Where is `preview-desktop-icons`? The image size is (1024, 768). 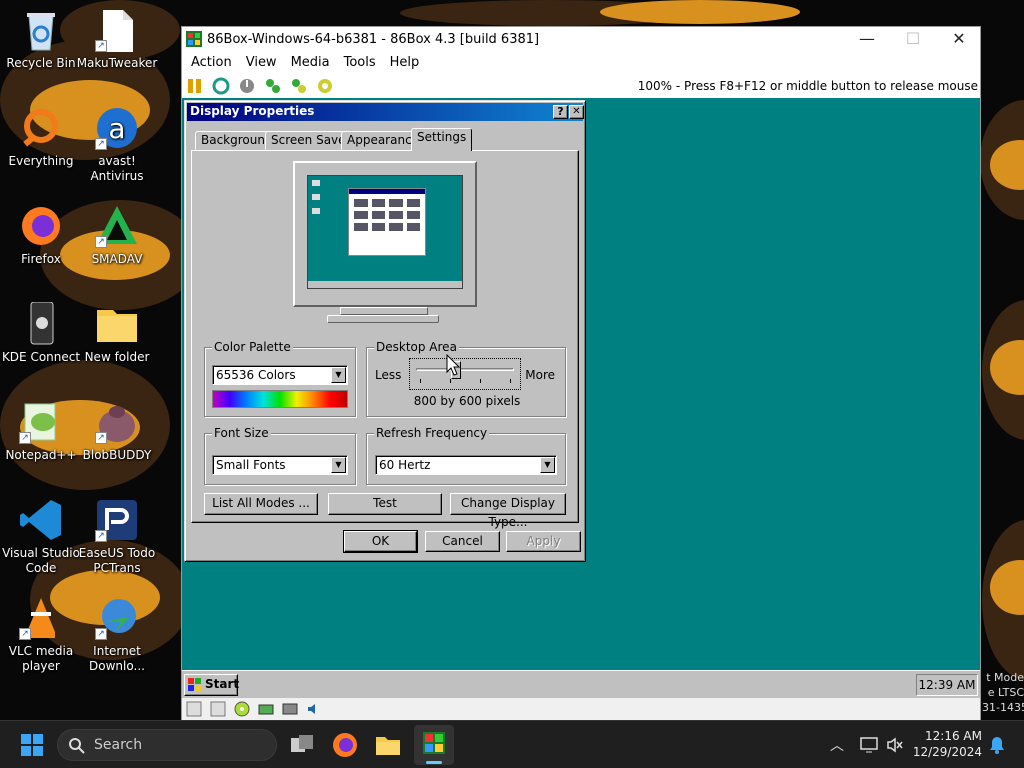
preview-desktop-icons is located at coordinates (317, 205).